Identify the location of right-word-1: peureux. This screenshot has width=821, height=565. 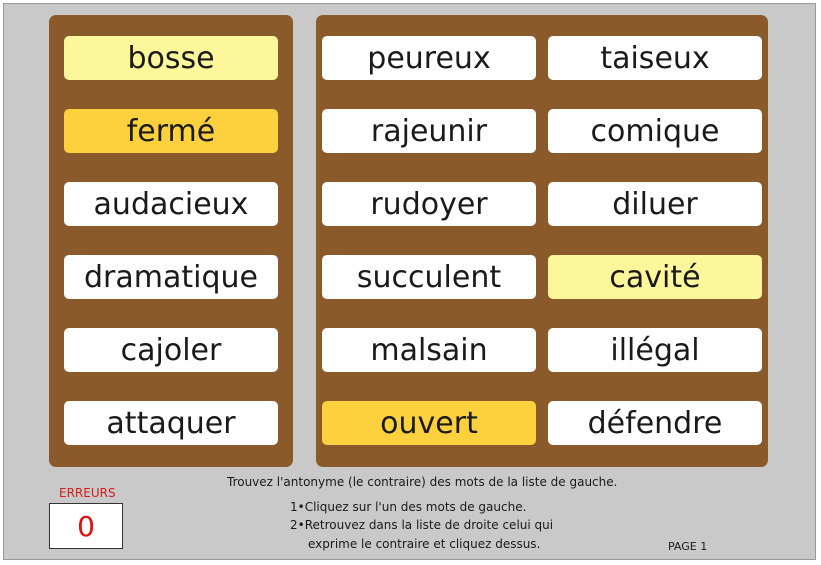
(429, 58).